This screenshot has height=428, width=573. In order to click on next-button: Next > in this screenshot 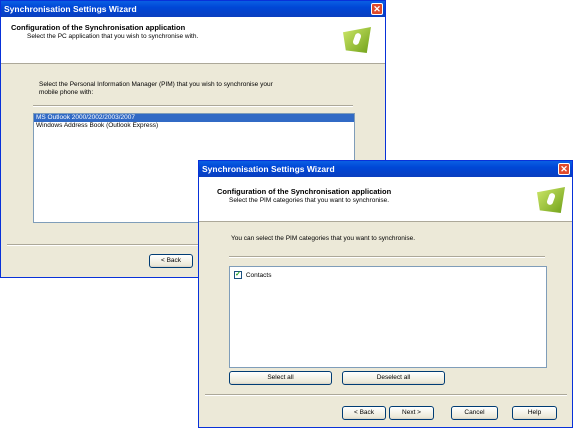, I will do `click(411, 413)`.